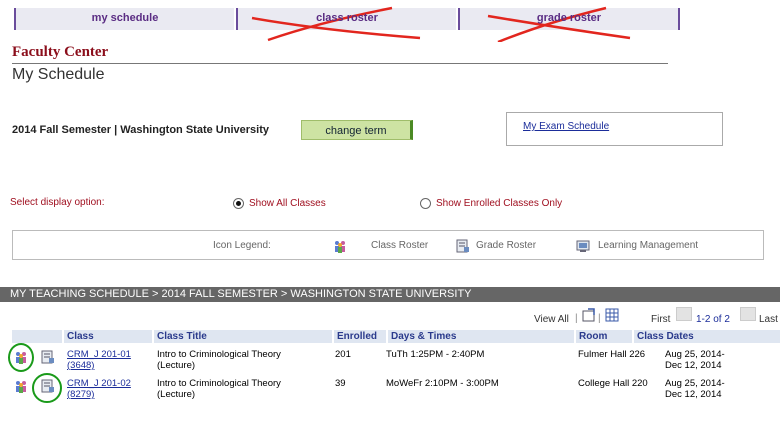  I want to click on change-term-label: change term, so click(356, 131).